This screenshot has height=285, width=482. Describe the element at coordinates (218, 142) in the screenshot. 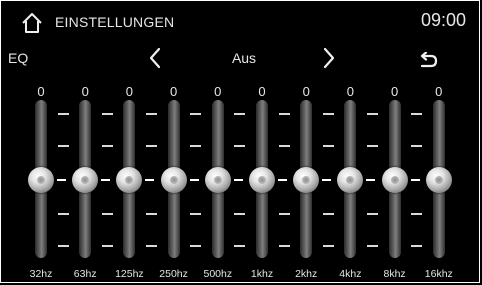

I see `eq-band: 0 500hz` at that location.